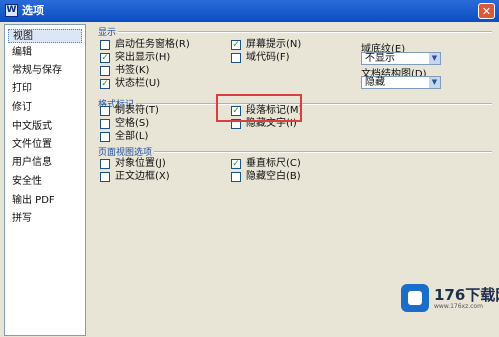  What do you see at coordinates (137, 110) in the screenshot?
I see `option-label: 制表符(T)` at bounding box center [137, 110].